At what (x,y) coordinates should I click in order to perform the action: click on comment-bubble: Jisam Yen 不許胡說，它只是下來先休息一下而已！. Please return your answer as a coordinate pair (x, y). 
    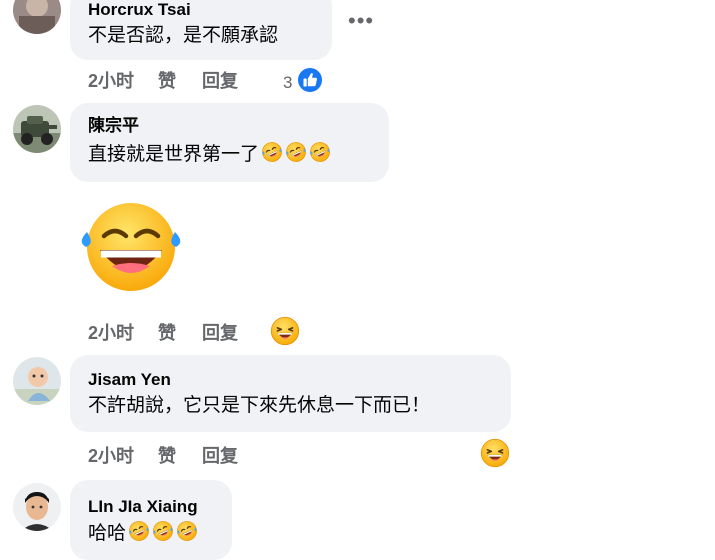
    Looking at the image, I should click on (290, 393).